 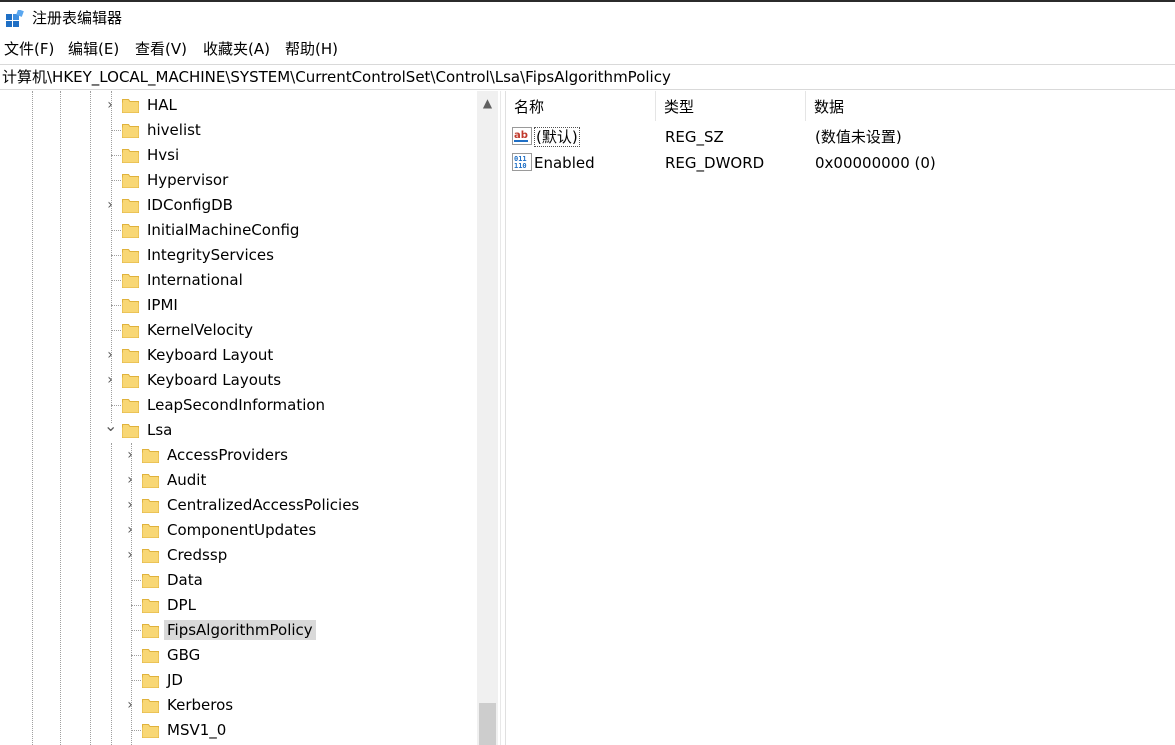 What do you see at coordinates (15, 18) in the screenshot?
I see `regedit-app-icon` at bounding box center [15, 18].